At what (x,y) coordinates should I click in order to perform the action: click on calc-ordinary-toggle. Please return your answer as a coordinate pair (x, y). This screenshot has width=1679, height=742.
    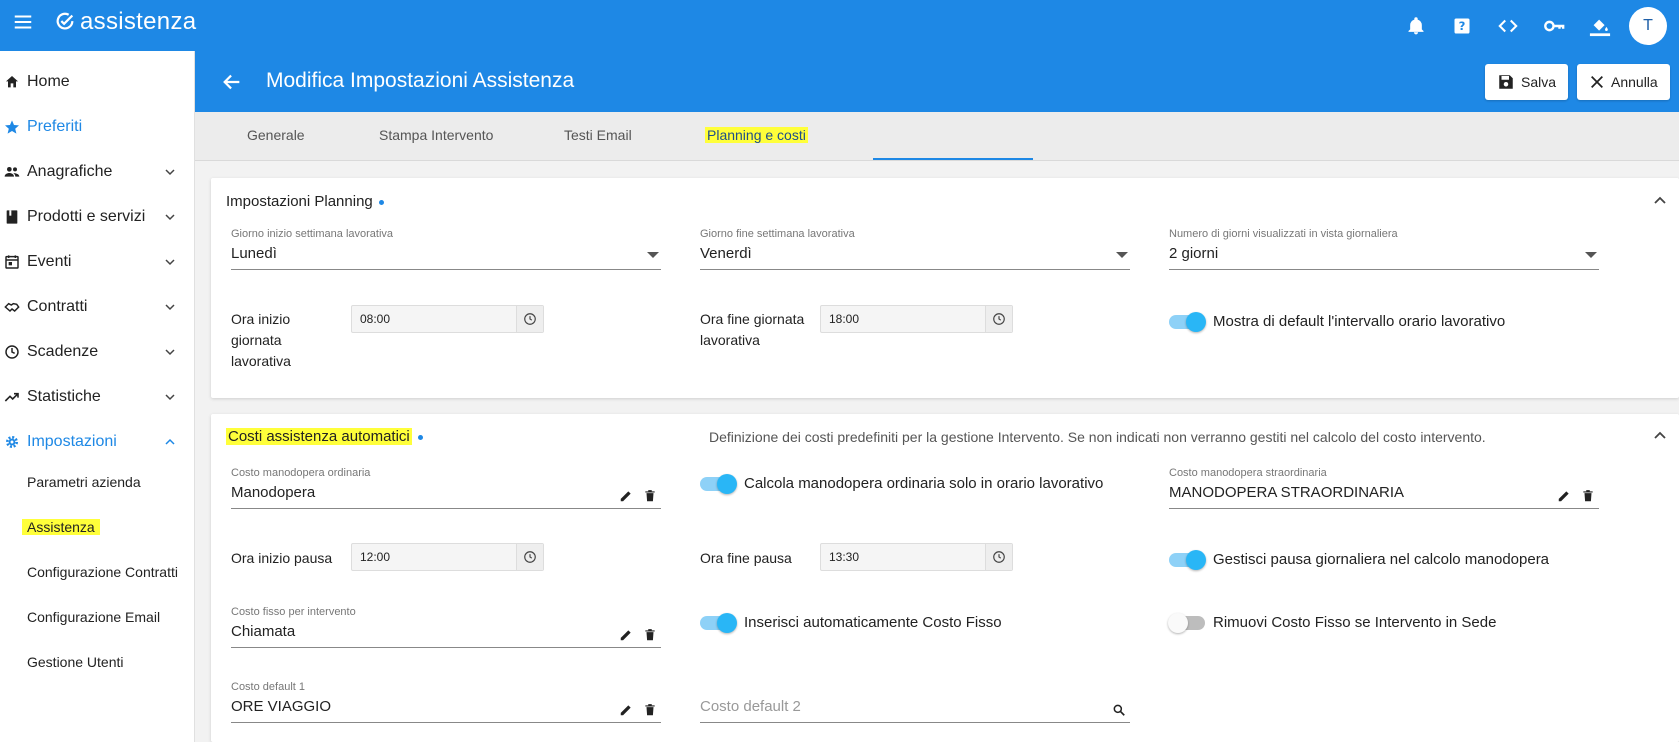
    Looking at the image, I should click on (718, 484).